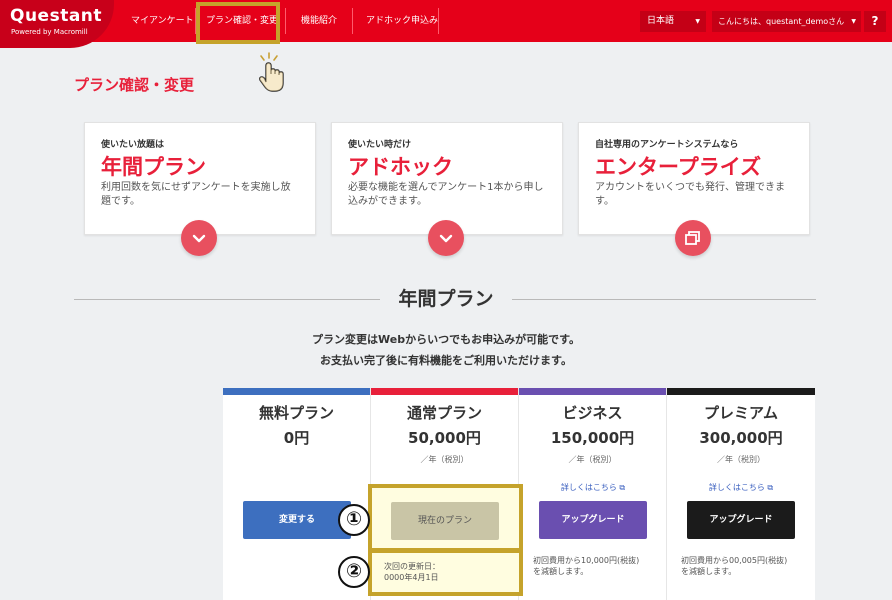 This screenshot has height=600, width=892. Describe the element at coordinates (49, 32) in the screenshot. I see `logo-subtext: Powered by Macromill` at that location.